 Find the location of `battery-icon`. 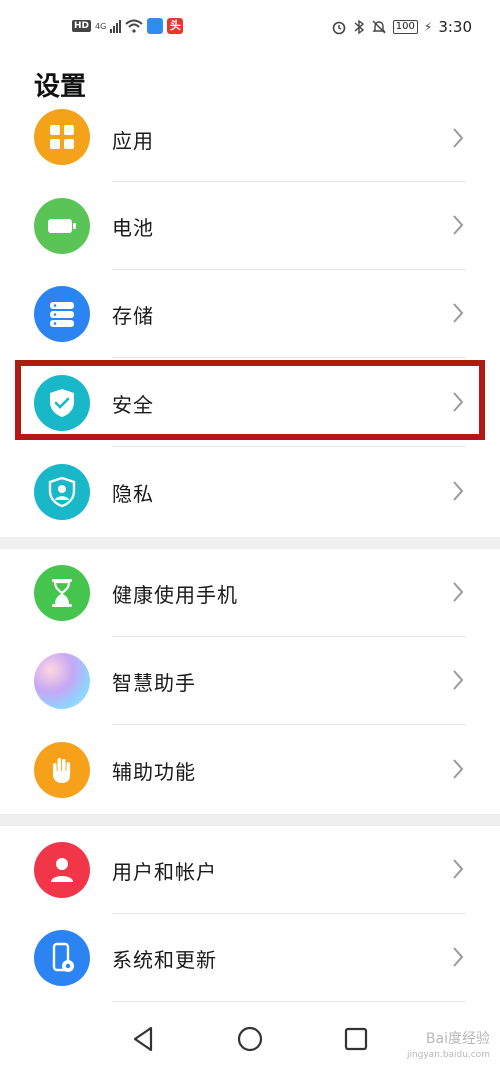

battery-icon is located at coordinates (62, 226).